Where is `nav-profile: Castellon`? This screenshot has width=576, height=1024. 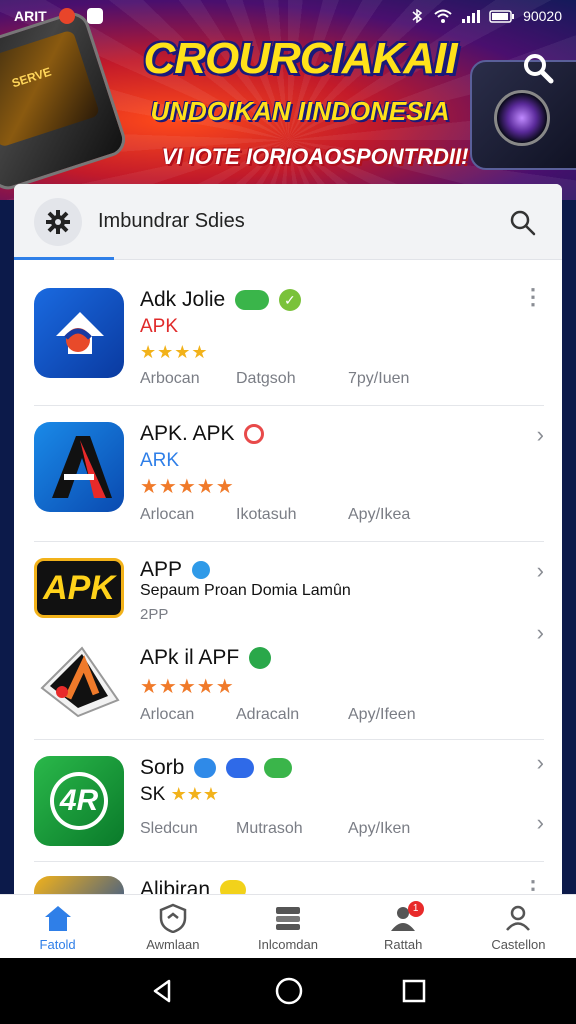 nav-profile: Castellon is located at coordinates (518, 926).